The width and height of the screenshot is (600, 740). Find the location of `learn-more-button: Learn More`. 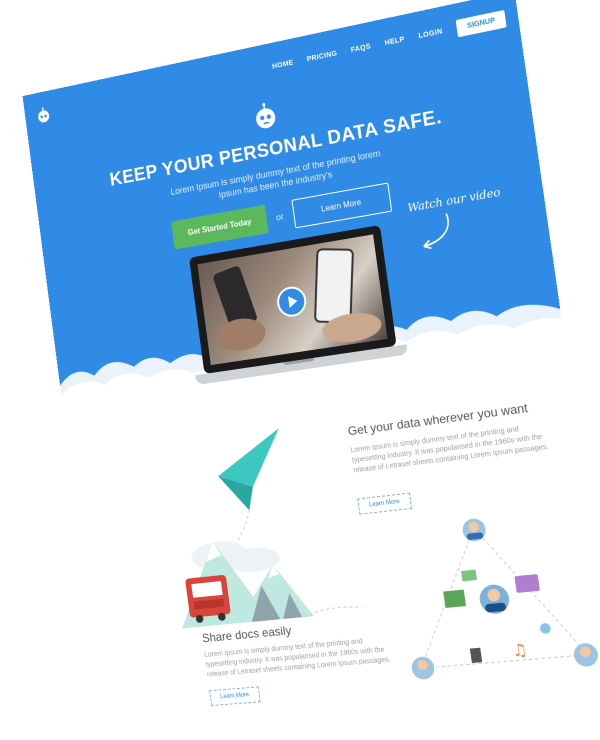

learn-more-button: Learn More is located at coordinates (341, 205).